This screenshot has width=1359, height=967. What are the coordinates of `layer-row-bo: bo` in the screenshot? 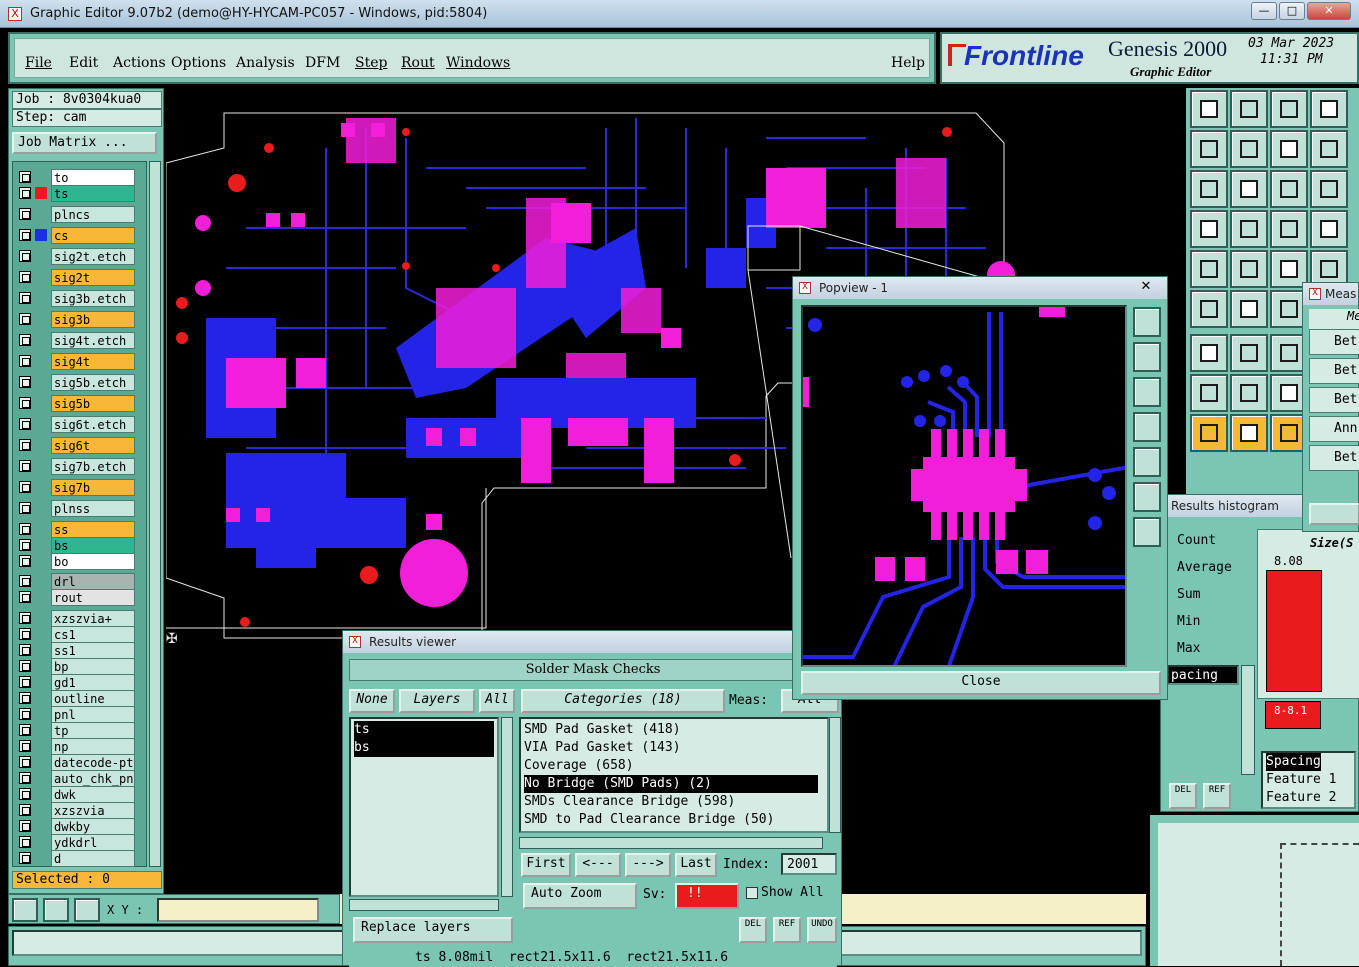 It's located at (76, 561).